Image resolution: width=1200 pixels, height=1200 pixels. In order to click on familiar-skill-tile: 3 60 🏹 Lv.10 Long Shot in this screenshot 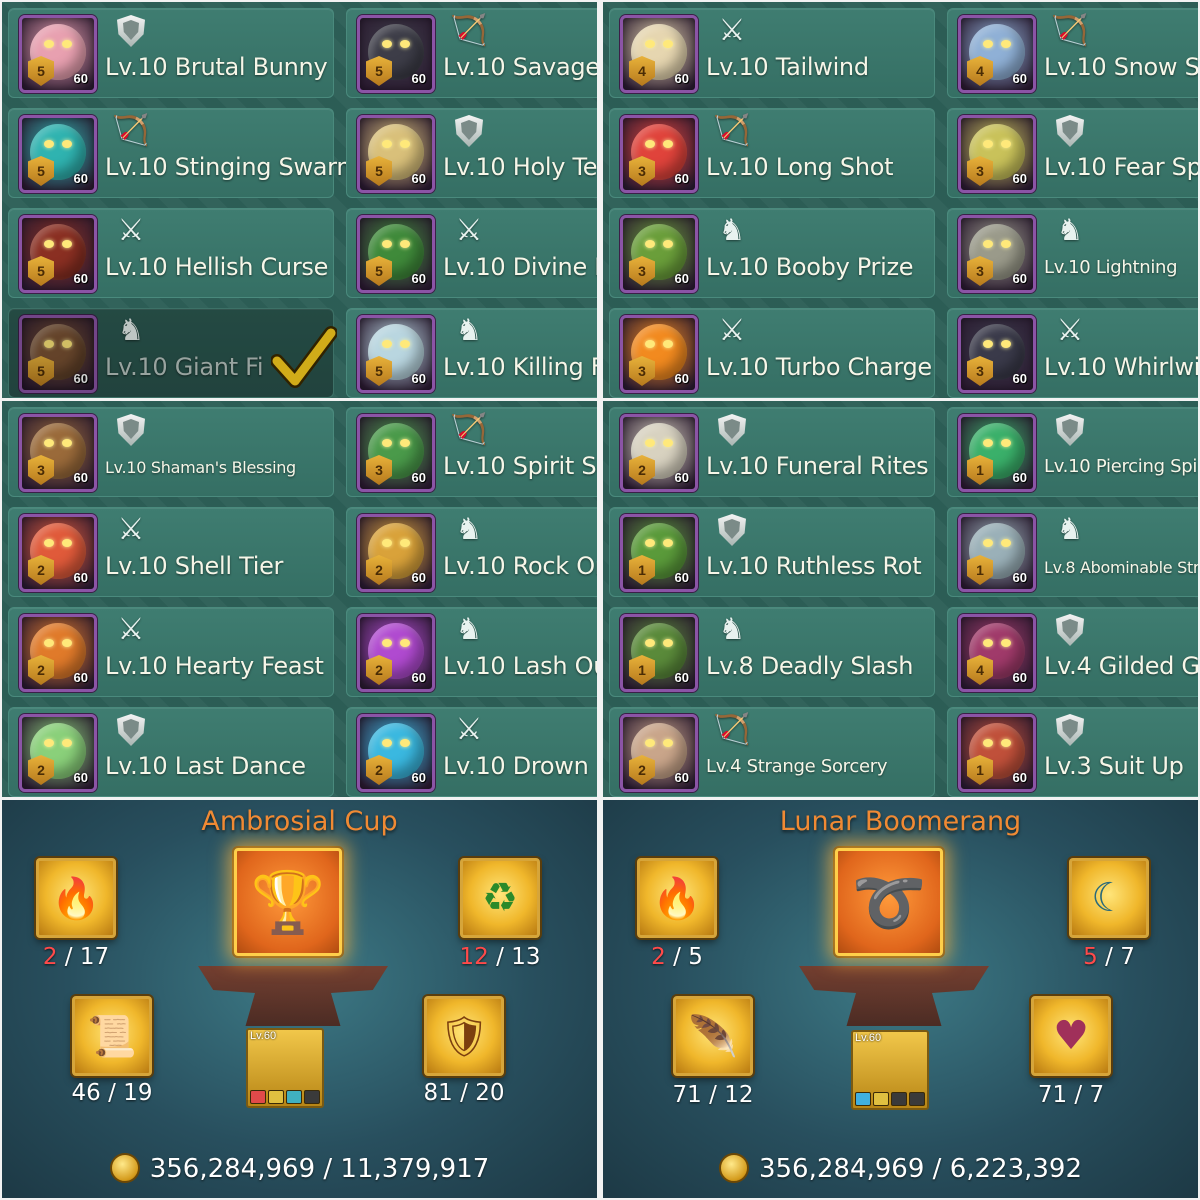, I will do `click(772, 153)`.